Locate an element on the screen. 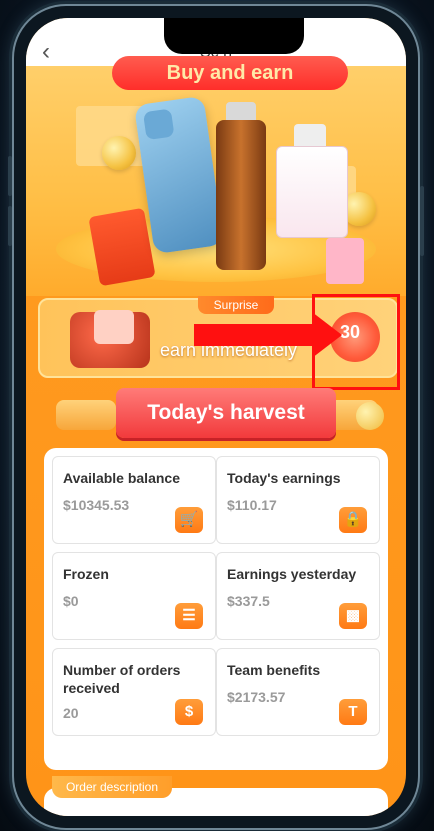  stat-orders-received: Number of orders received 20 $ is located at coordinates (134, 692).